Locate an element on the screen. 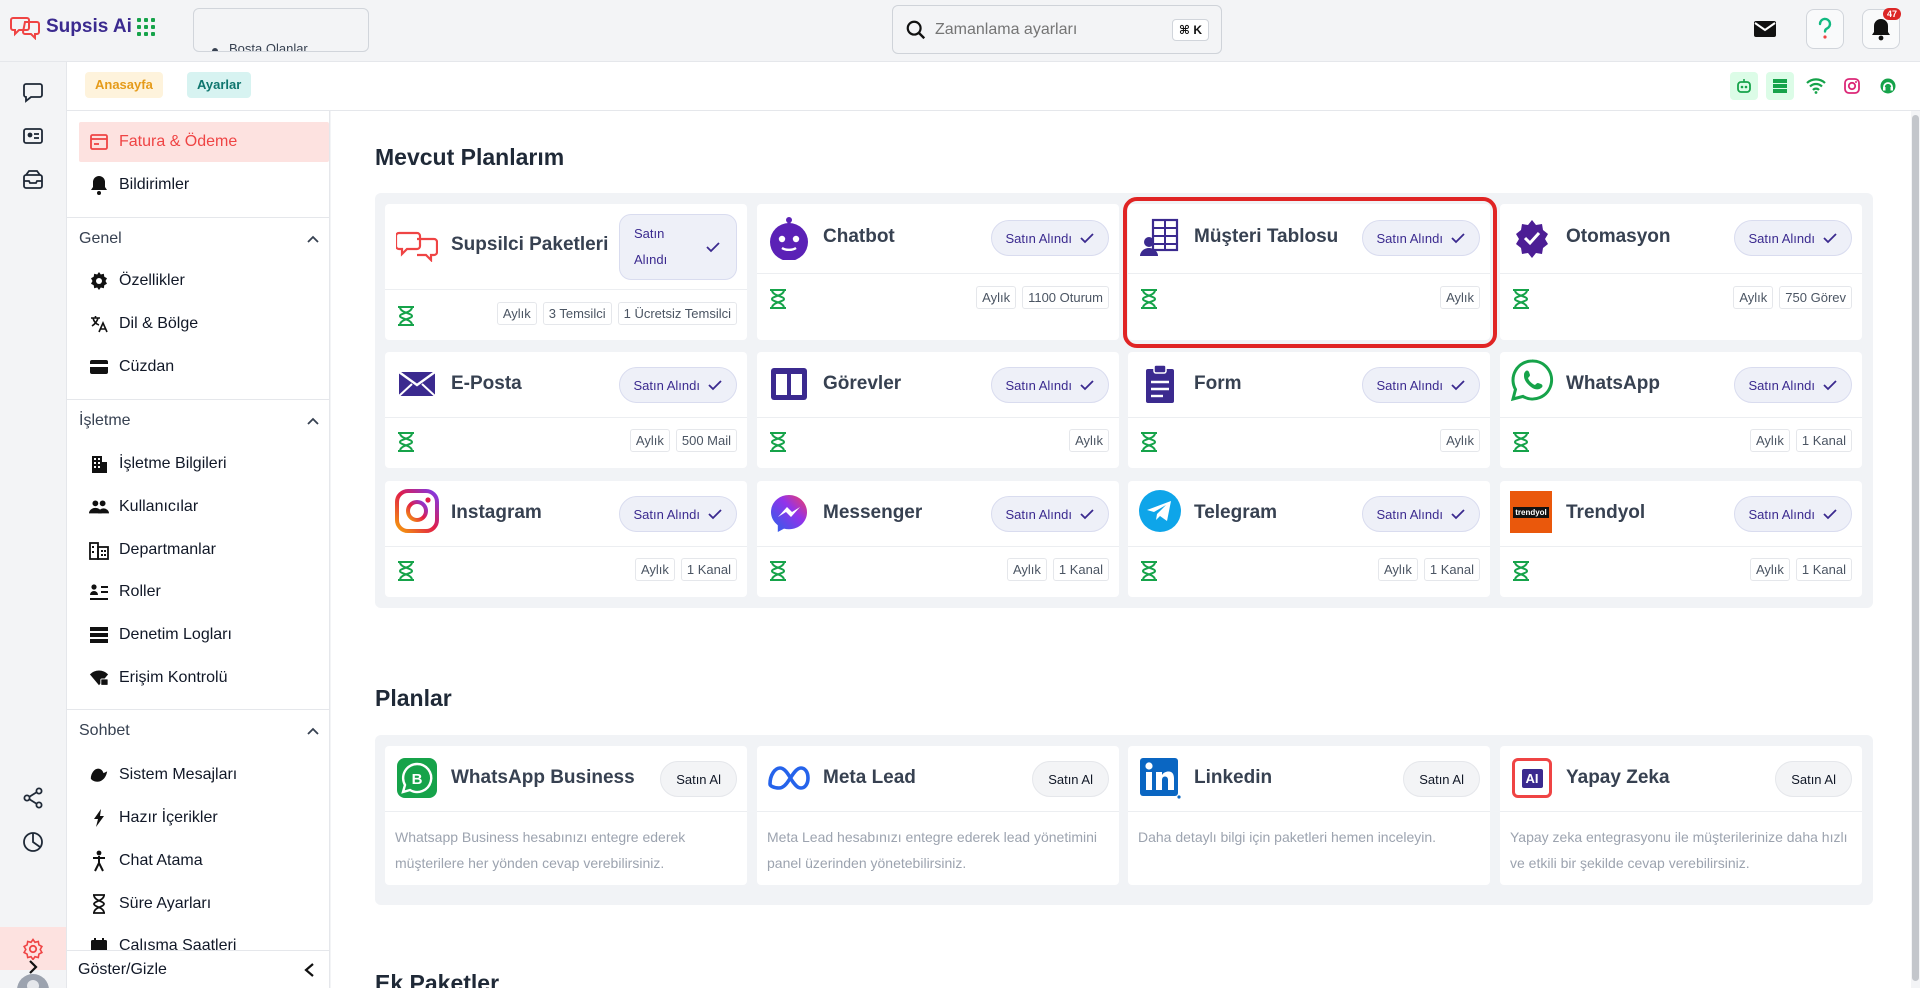 The image size is (1920, 988). search-shortcut: ⌘ K is located at coordinates (1190, 29).